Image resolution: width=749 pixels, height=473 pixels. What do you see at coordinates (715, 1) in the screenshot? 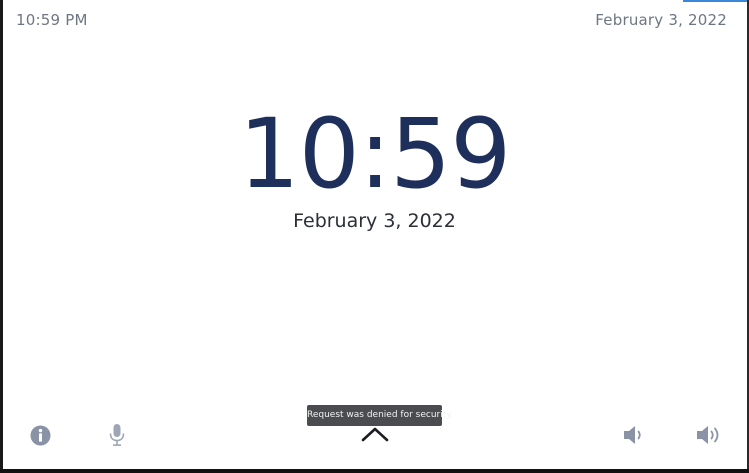
I see `accent-strip` at bounding box center [715, 1].